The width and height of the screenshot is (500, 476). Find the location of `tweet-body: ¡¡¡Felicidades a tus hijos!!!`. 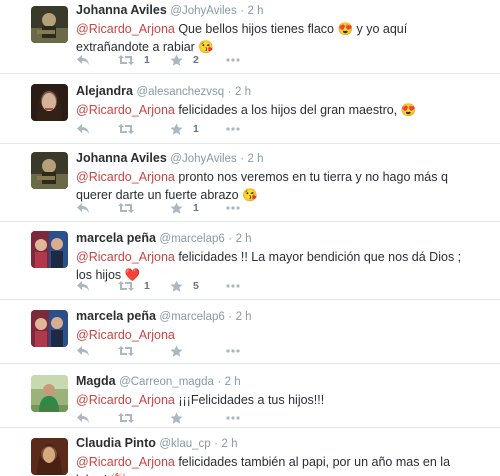

tweet-body: ¡¡¡Felicidades a tus hijos!!! is located at coordinates (249, 400).